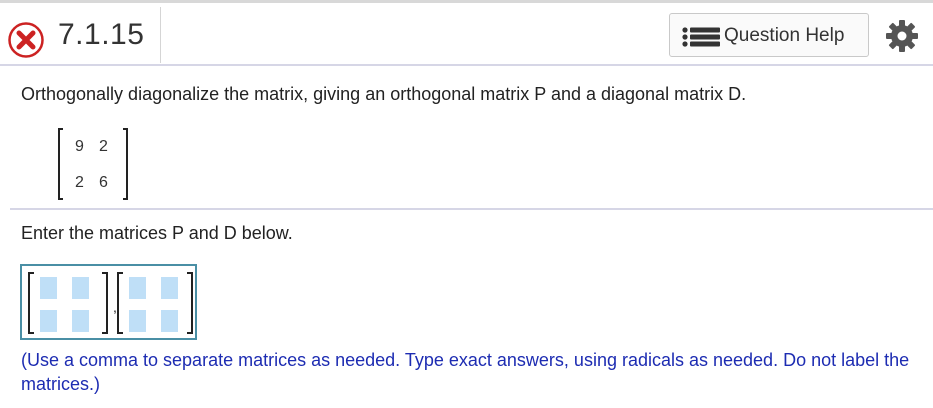 This screenshot has width=933, height=408. What do you see at coordinates (125, 164) in the screenshot?
I see `matrix-right-bracket` at bounding box center [125, 164].